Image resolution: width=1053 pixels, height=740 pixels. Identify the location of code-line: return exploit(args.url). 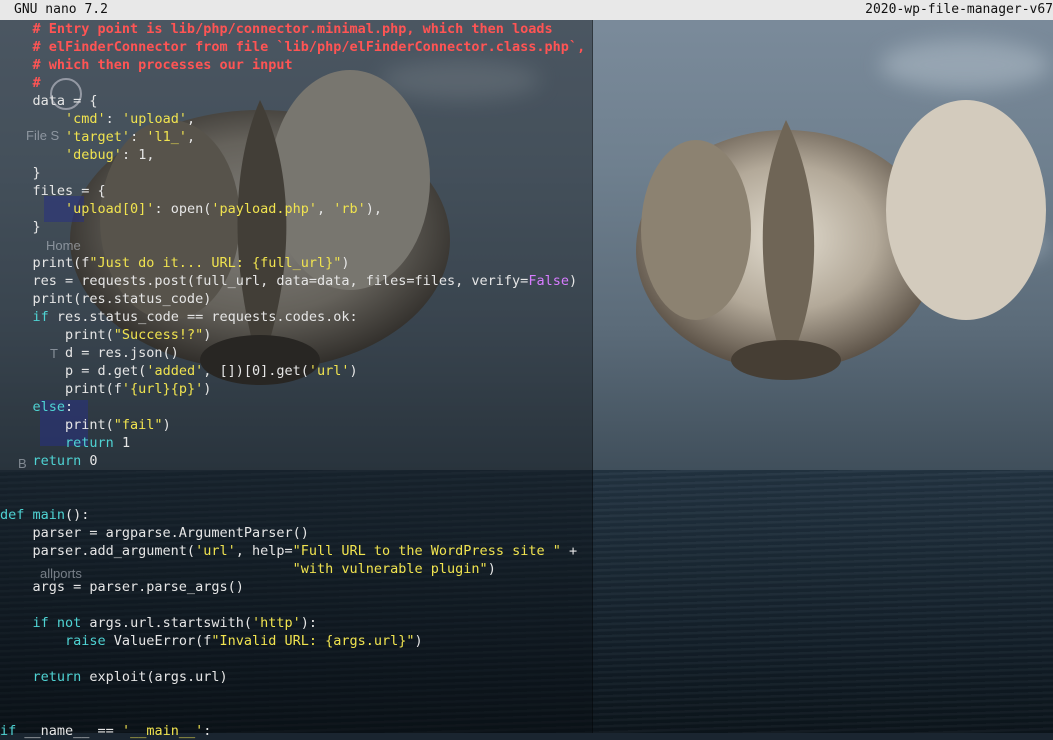
(526, 677).